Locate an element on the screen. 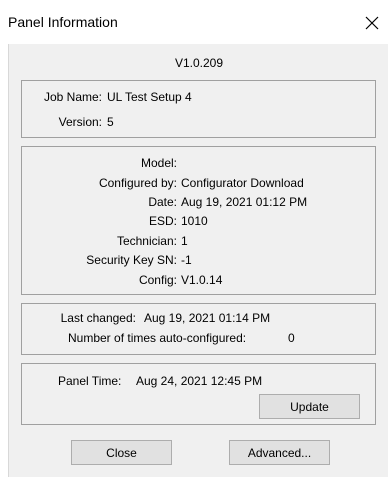 This screenshot has height=477, width=388. window-title: Panel Information is located at coordinates (63, 22).